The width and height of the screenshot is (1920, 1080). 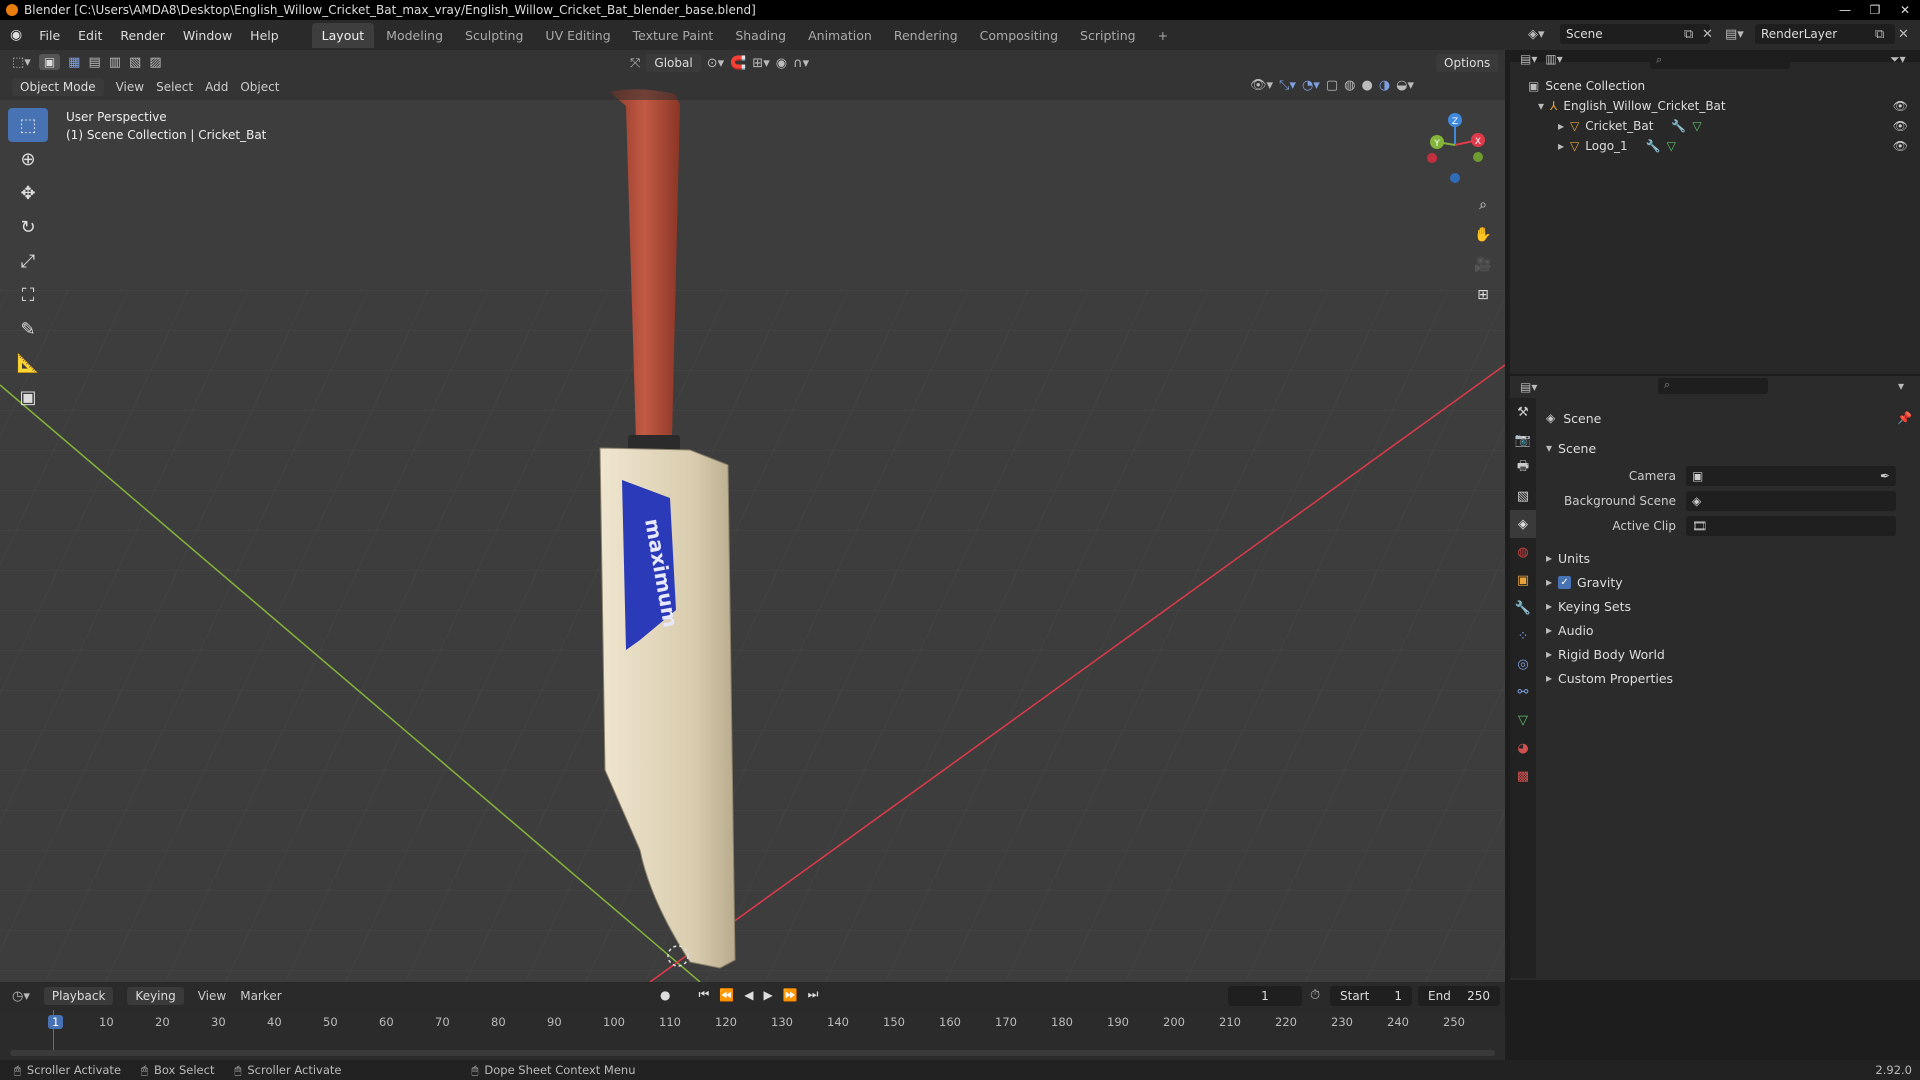 What do you see at coordinates (1718, 106) in the screenshot?
I see `outliner-row-collection: ▾ ⅄ English_Willow_Cricket_Bat 👁` at bounding box center [1718, 106].